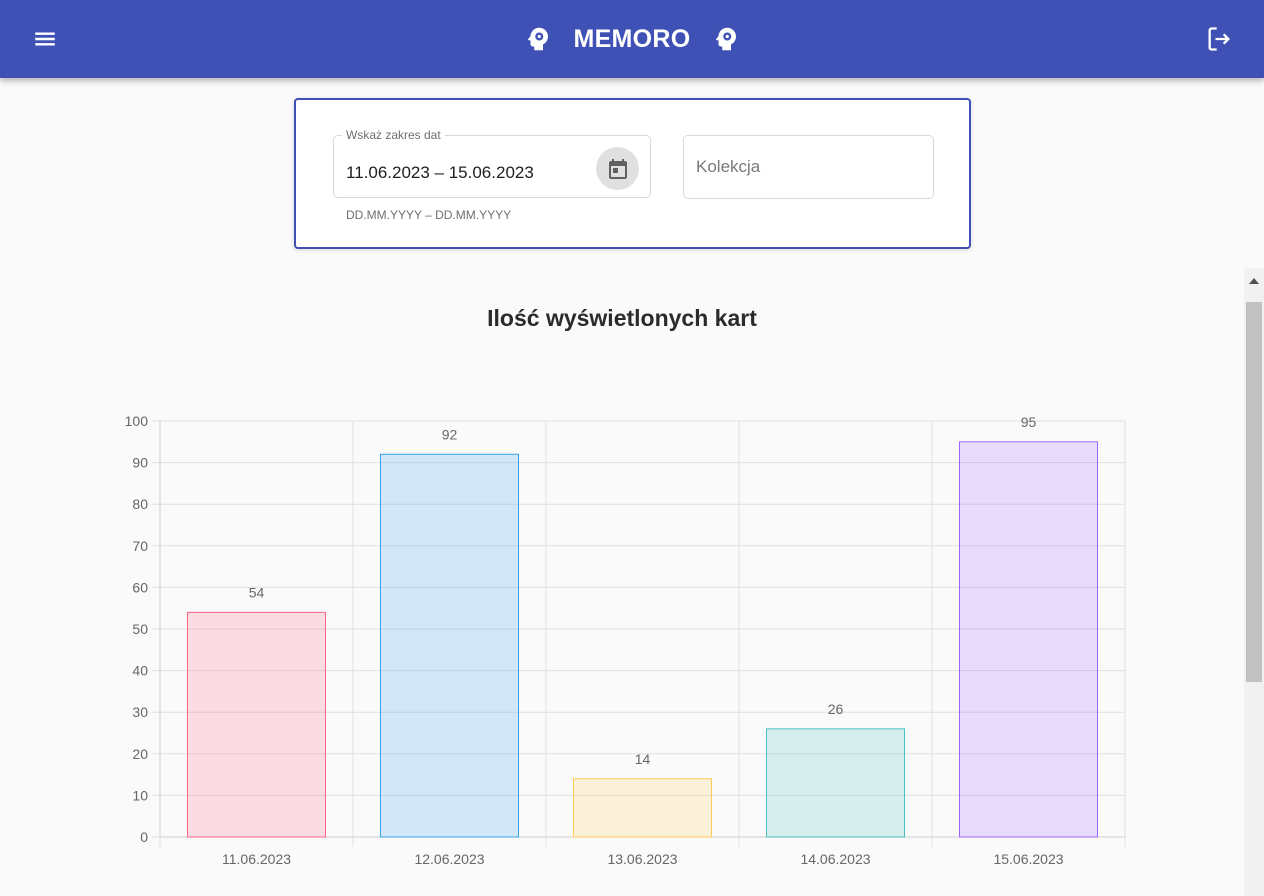 The width and height of the screenshot is (1264, 896). Describe the element at coordinates (1029, 422) in the screenshot. I see `data-label: 95` at that location.